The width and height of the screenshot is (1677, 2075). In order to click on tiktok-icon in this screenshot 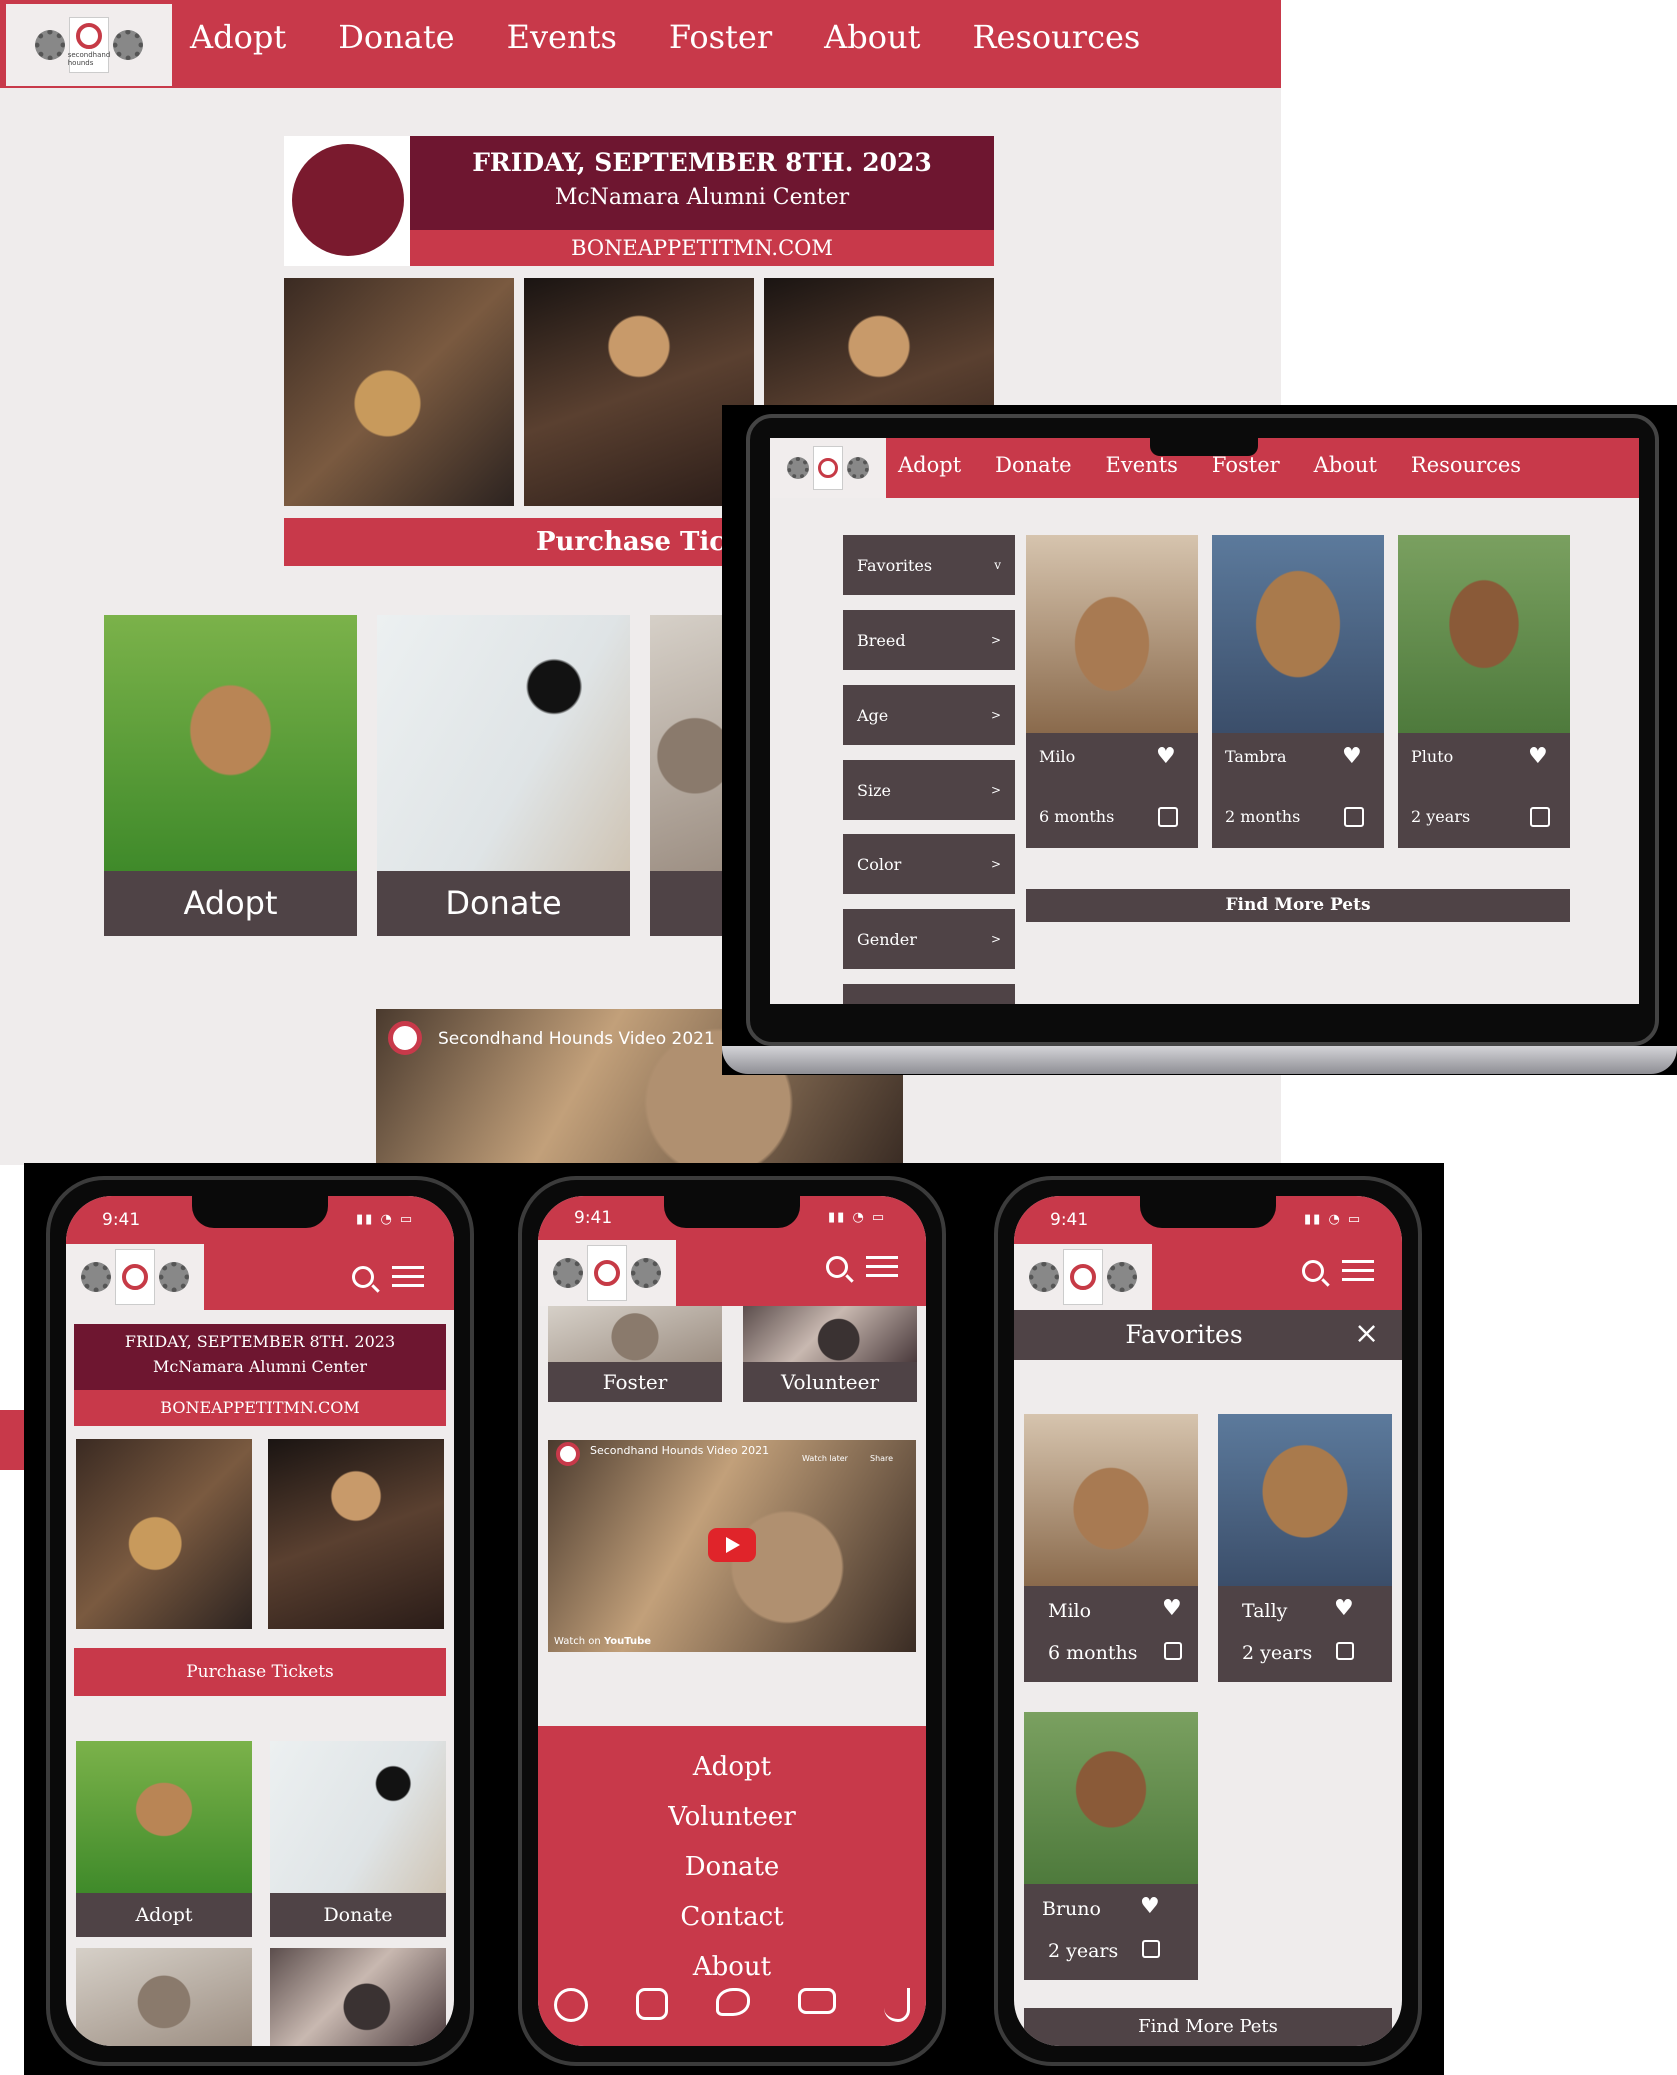, I will do `click(897, 2005)`.